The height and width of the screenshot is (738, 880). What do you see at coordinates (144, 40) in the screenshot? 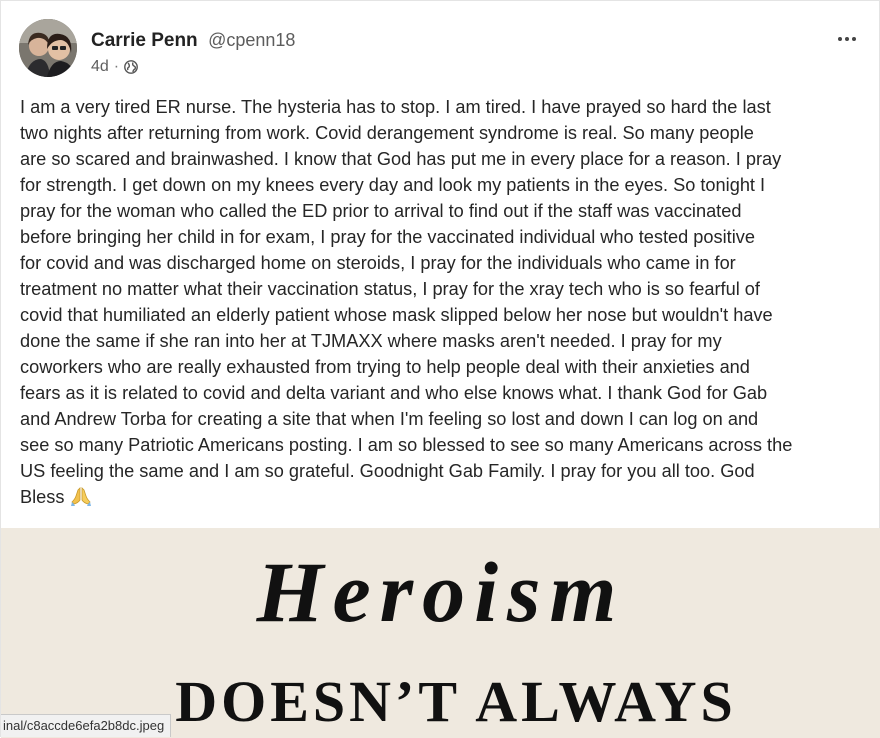
I see `author-display-name: Carrie Penn` at bounding box center [144, 40].